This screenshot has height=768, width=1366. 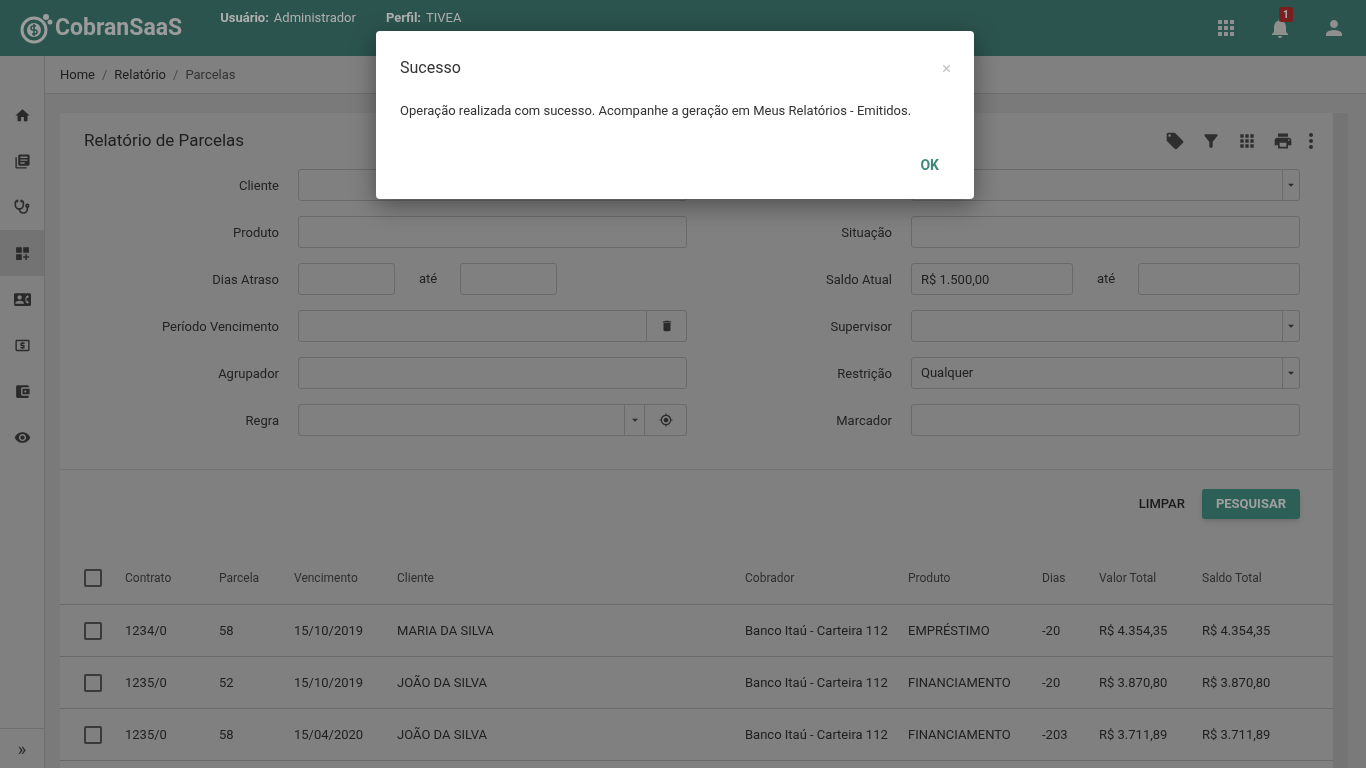 I want to click on column-header: Cliente, so click(x=415, y=578).